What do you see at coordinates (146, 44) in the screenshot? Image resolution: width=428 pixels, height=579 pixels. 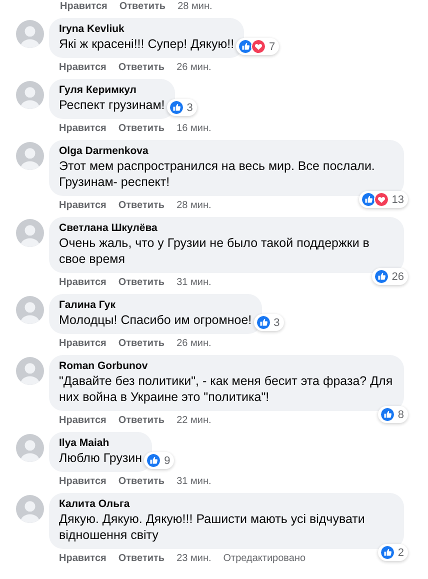 I see `comment-text: Які ж красені!!! Супер! Дякую!!` at bounding box center [146, 44].